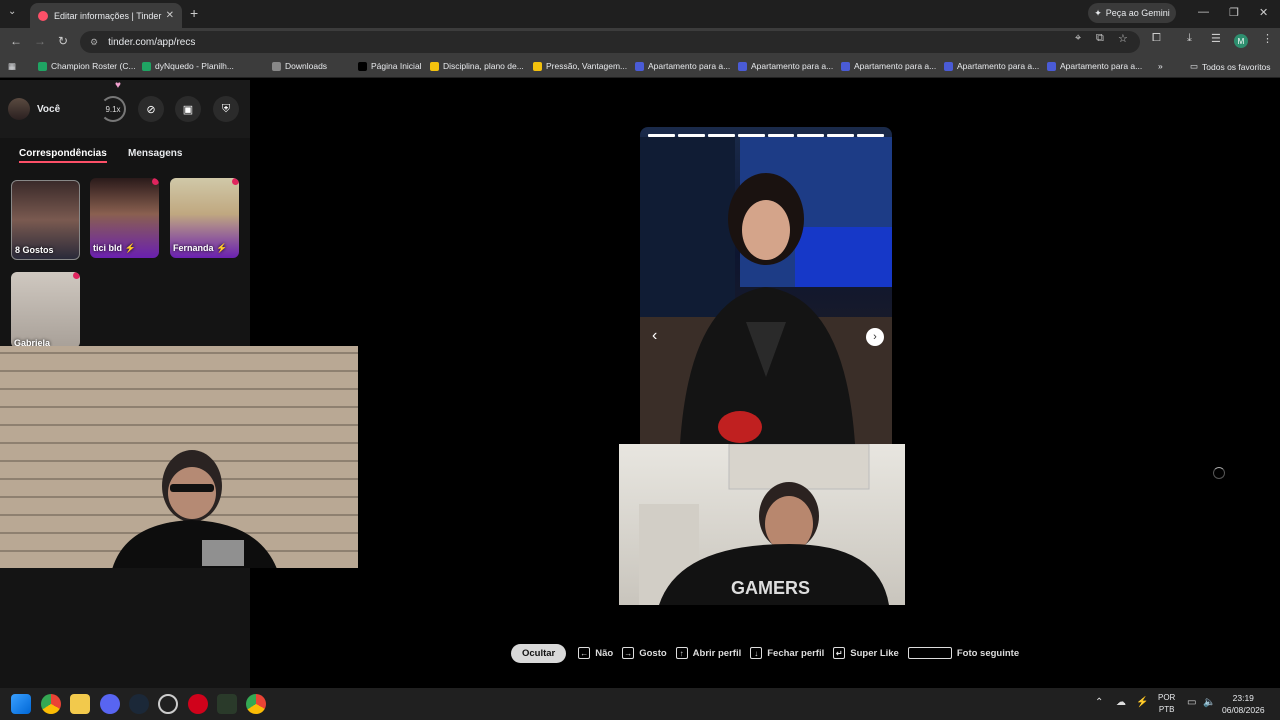  I want to click on browser-tab: Editar informações | Tinder ✕, so click(106, 15).